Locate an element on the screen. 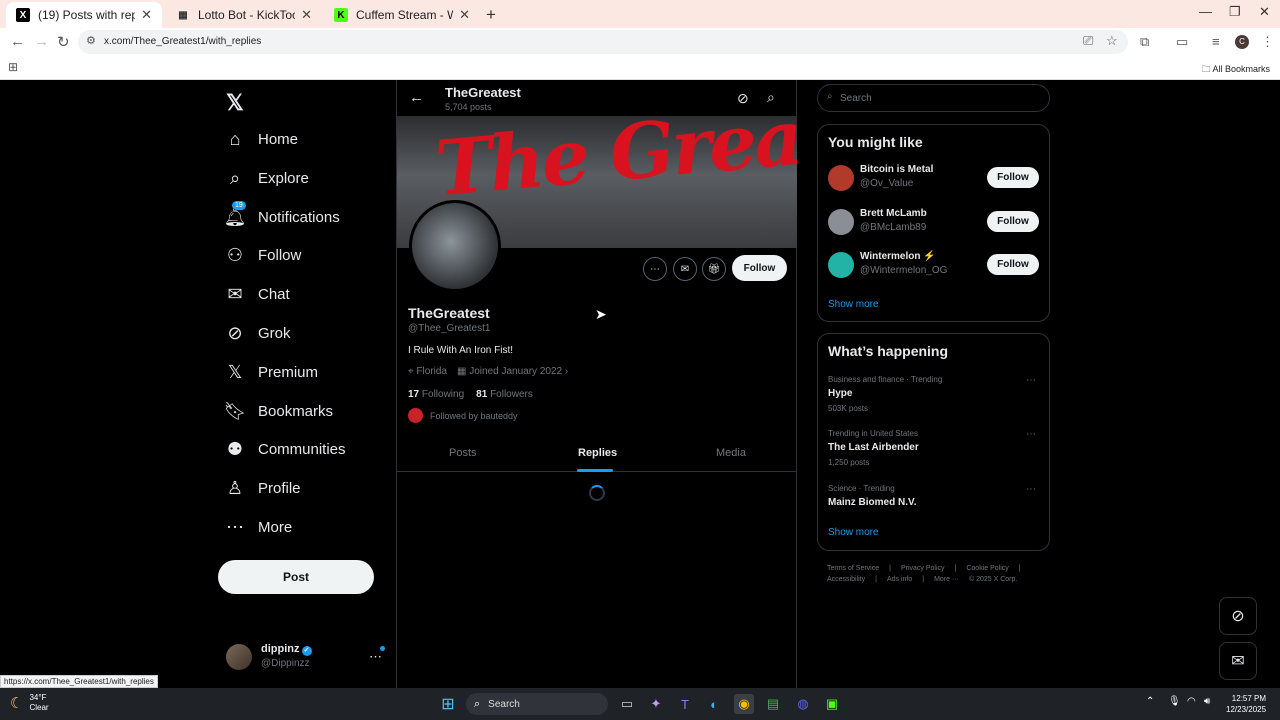 The image size is (1280, 720). nav-item-more: ⋯ More is located at coordinates (255, 527).